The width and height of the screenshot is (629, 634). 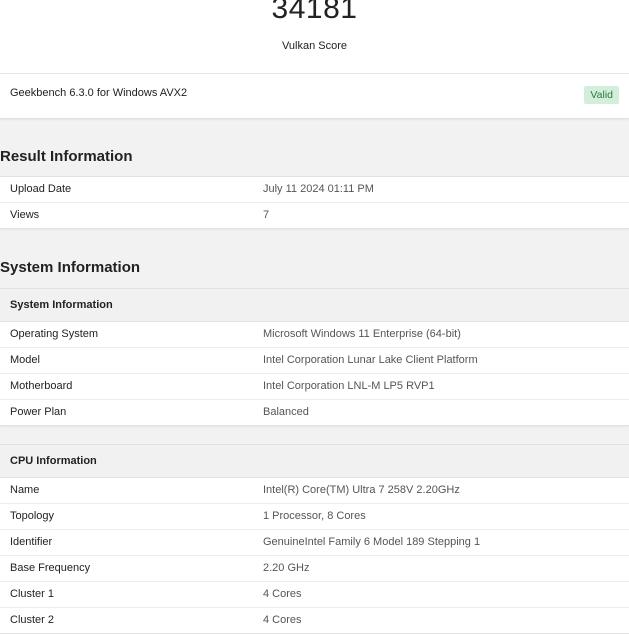 What do you see at coordinates (314, 412) in the screenshot?
I see `table-row: Power Plan Balanced` at bounding box center [314, 412].